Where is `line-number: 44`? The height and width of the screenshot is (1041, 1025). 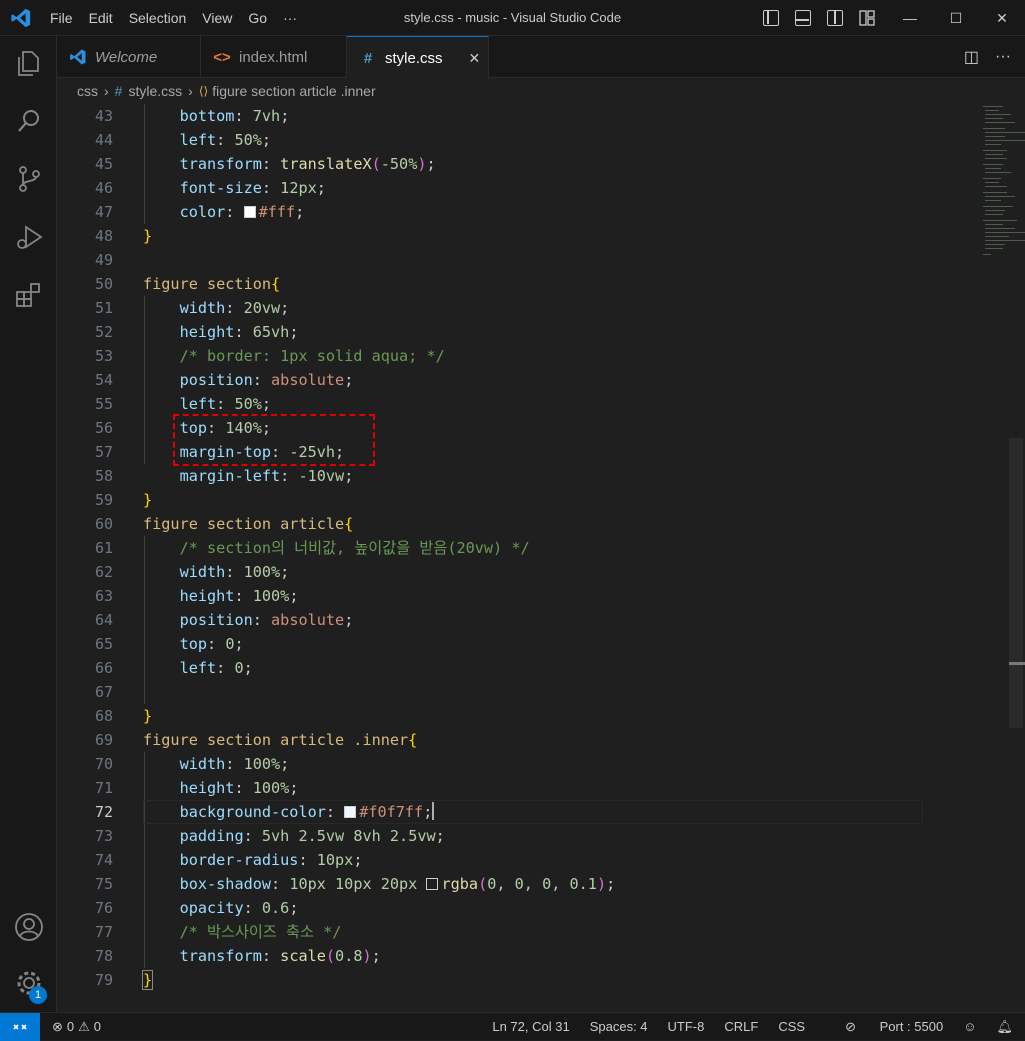 line-number: 44 is located at coordinates (103, 140).